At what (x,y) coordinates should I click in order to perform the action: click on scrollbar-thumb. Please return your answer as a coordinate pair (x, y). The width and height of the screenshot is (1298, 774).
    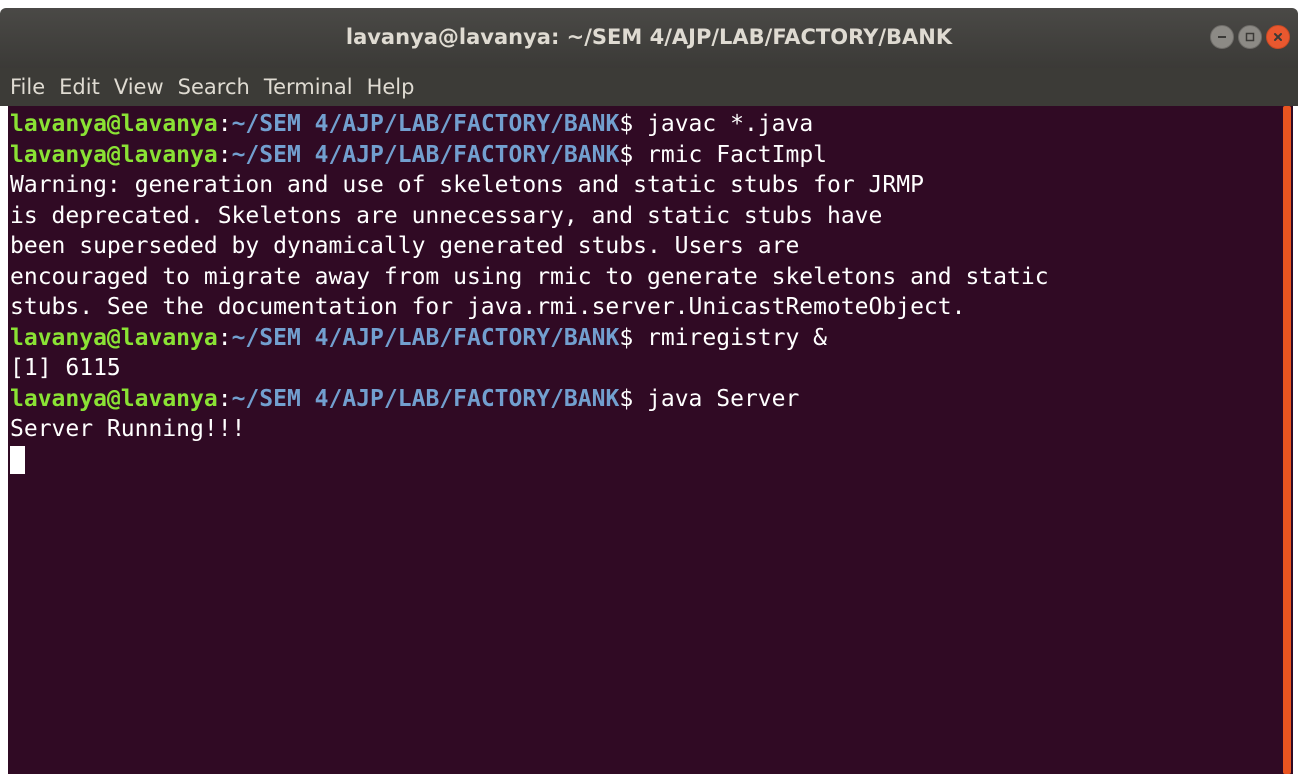
    Looking at the image, I should click on (1287, 440).